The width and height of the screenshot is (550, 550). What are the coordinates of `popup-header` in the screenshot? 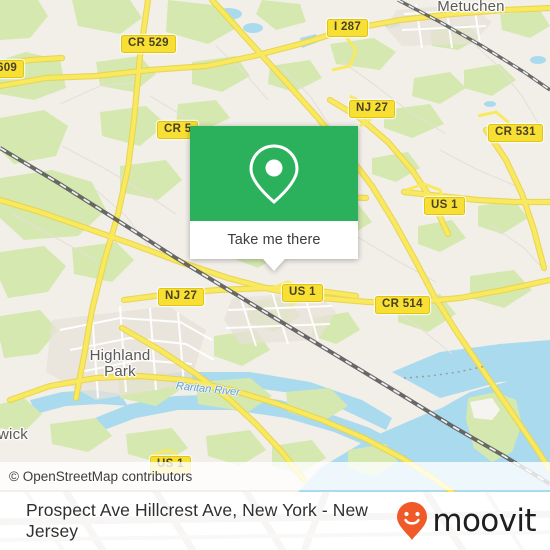 It's located at (274, 173).